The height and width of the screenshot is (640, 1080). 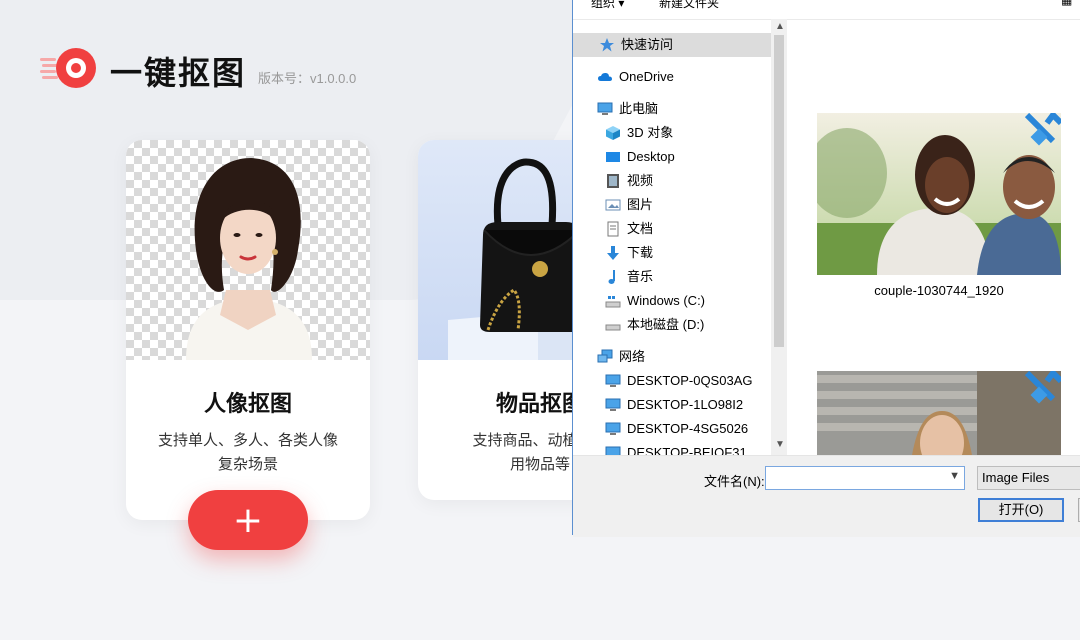 What do you see at coordinates (307, 78) in the screenshot?
I see `version-label: 版本号：v1.0.0.0` at bounding box center [307, 78].